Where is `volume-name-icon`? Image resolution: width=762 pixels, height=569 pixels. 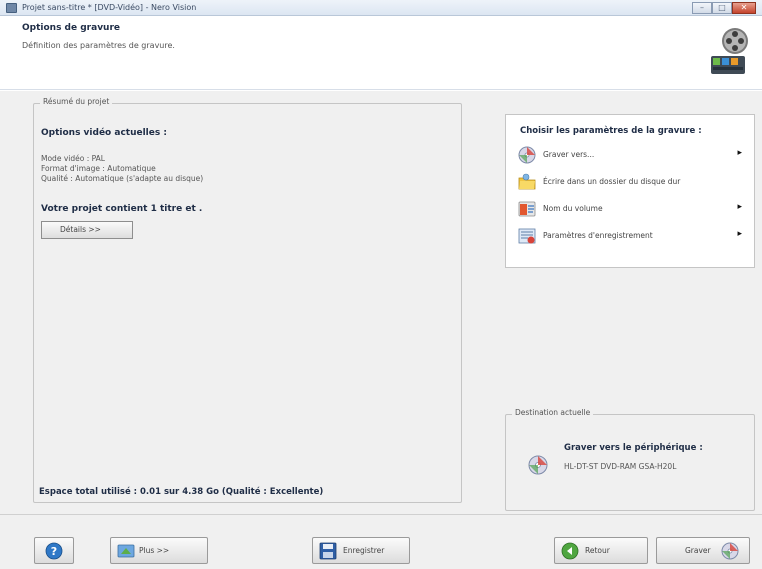 volume-name-icon is located at coordinates (527, 209).